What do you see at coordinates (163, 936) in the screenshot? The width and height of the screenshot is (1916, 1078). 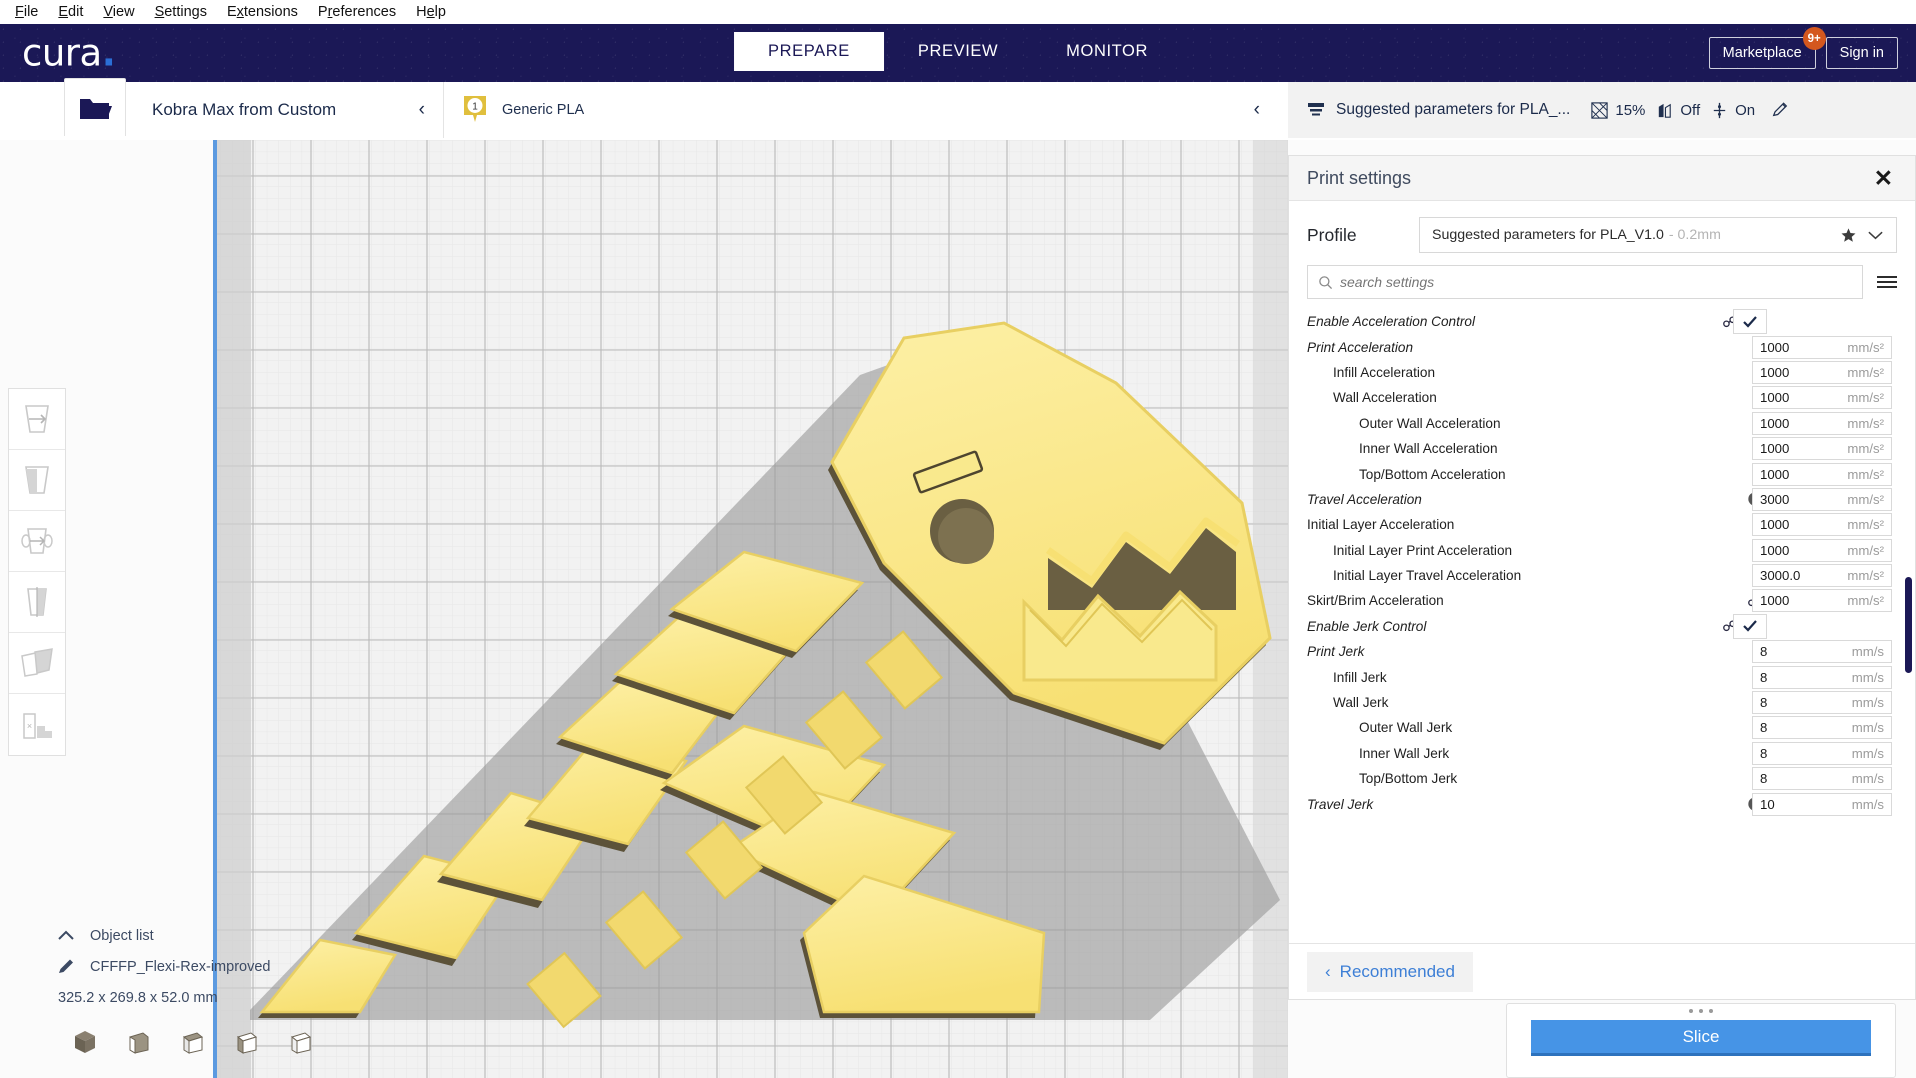 I see `object-list-toggle: Object list` at bounding box center [163, 936].